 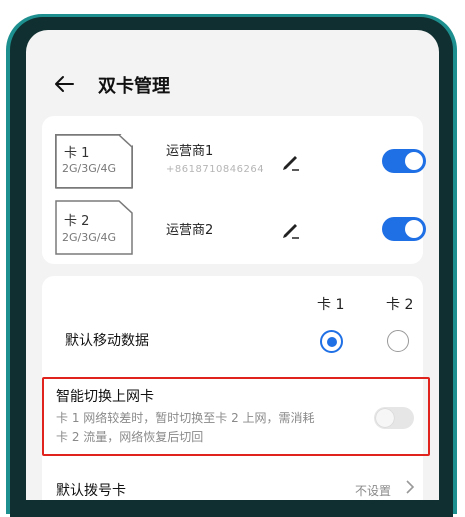 What do you see at coordinates (398, 341) in the screenshot?
I see `default-data-sim2-radio` at bounding box center [398, 341].